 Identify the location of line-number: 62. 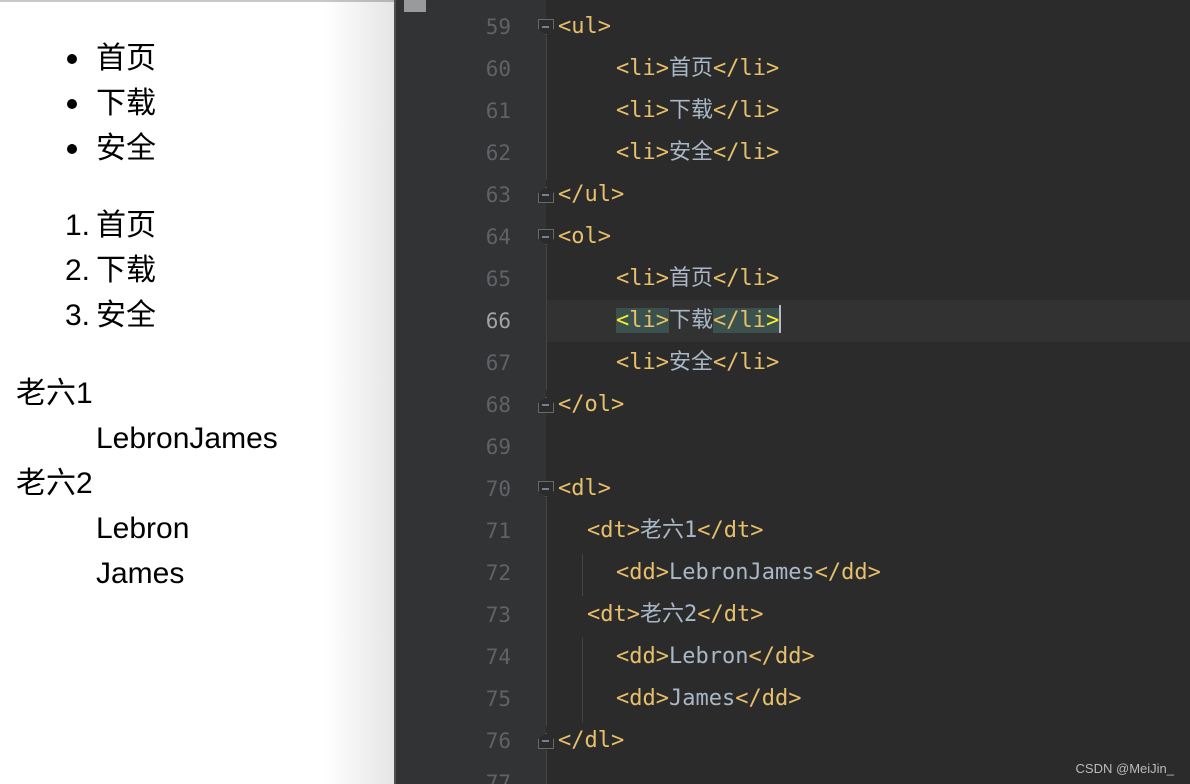
(472, 153).